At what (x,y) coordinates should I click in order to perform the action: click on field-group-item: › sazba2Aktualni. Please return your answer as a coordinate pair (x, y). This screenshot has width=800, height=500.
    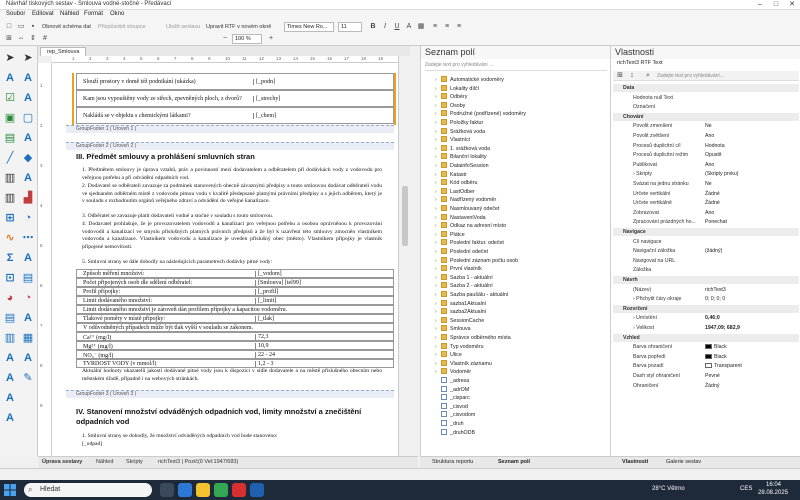
    Looking at the image, I should click on (460, 312).